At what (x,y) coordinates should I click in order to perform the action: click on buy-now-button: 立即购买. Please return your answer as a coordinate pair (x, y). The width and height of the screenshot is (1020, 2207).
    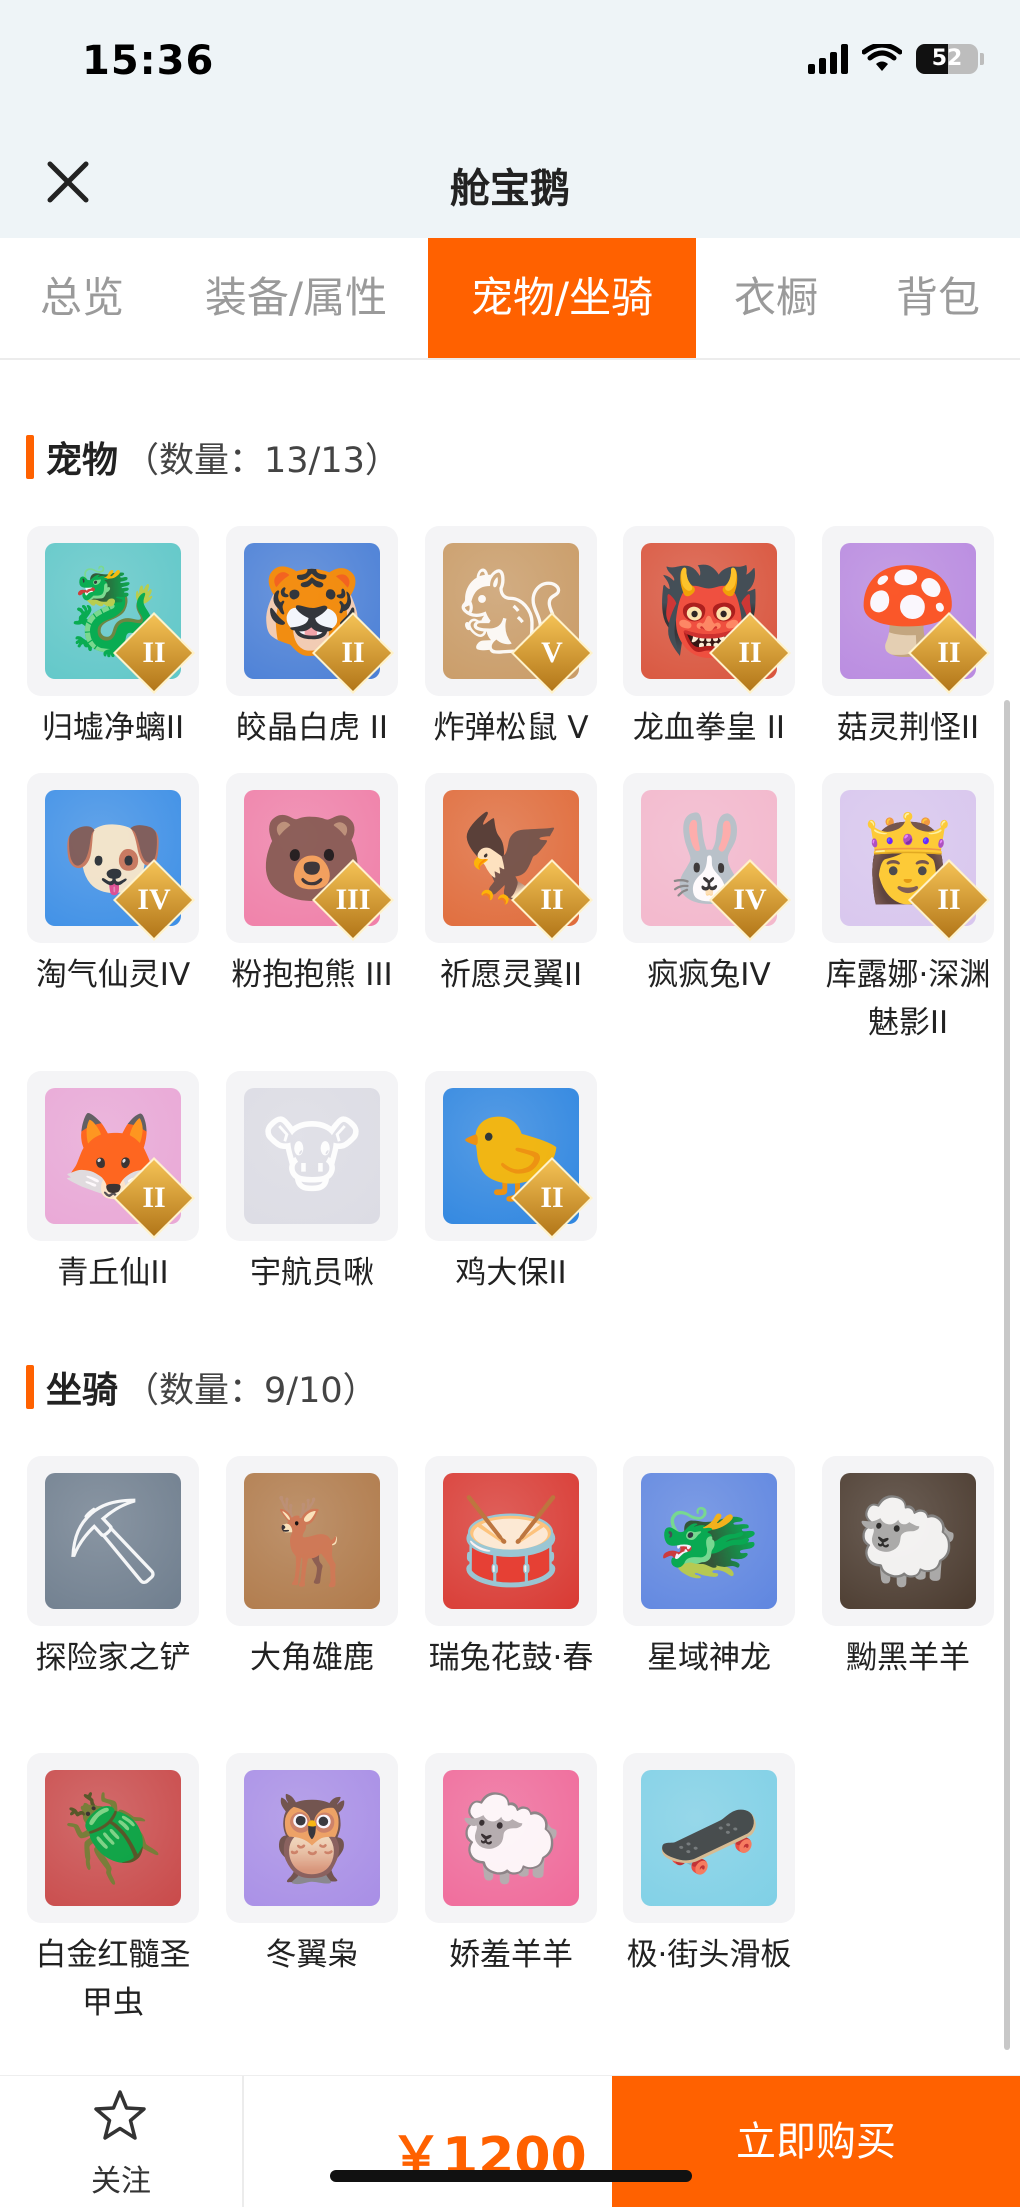
    Looking at the image, I should click on (816, 2141).